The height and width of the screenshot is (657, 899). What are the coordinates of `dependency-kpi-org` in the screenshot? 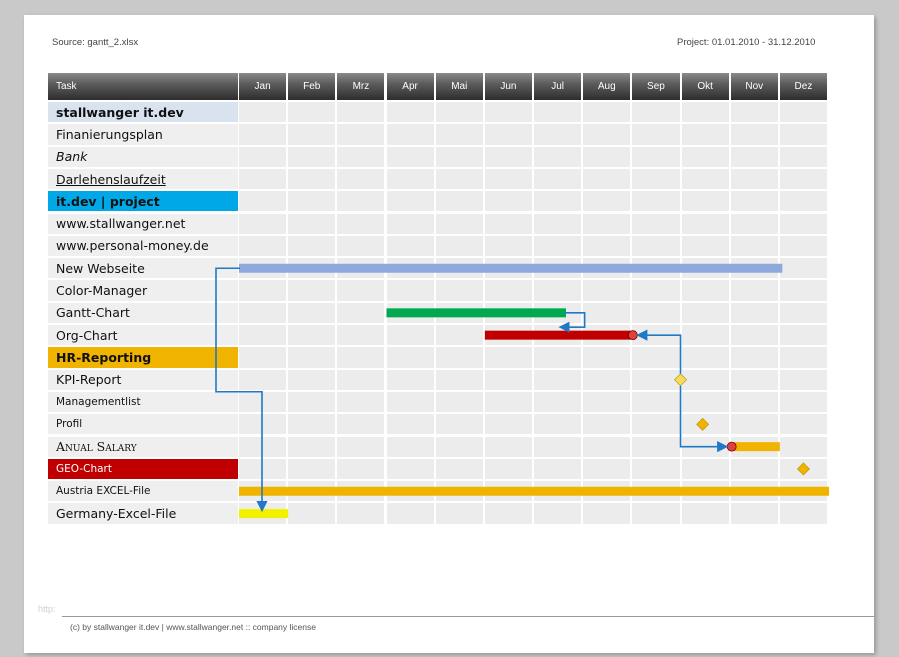 It's located at (659, 351).